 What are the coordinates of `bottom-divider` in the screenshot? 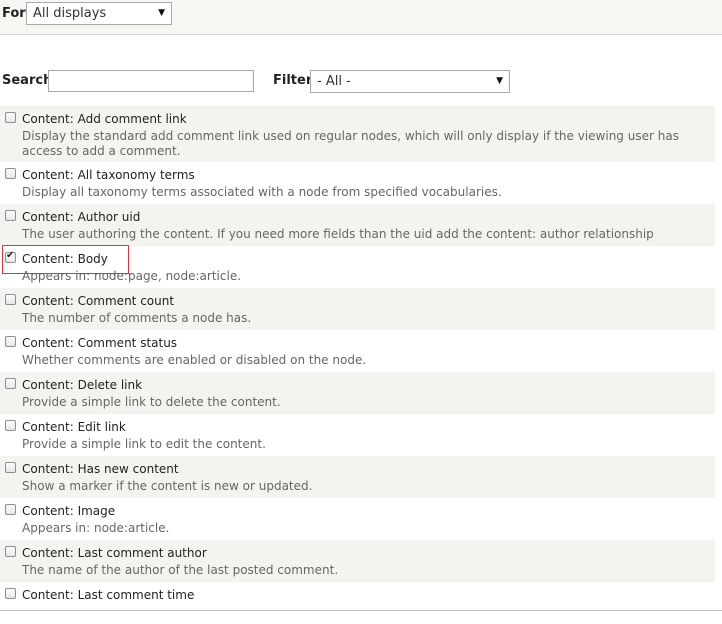 It's located at (361, 610).